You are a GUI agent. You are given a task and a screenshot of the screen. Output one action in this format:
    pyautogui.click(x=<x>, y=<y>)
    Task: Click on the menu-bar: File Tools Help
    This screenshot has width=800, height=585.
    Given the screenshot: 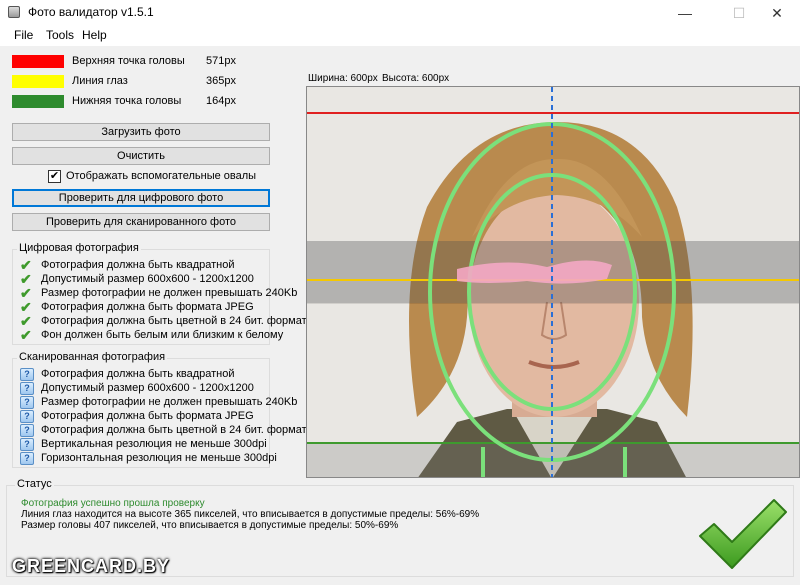 What is the action you would take?
    pyautogui.click(x=400, y=36)
    